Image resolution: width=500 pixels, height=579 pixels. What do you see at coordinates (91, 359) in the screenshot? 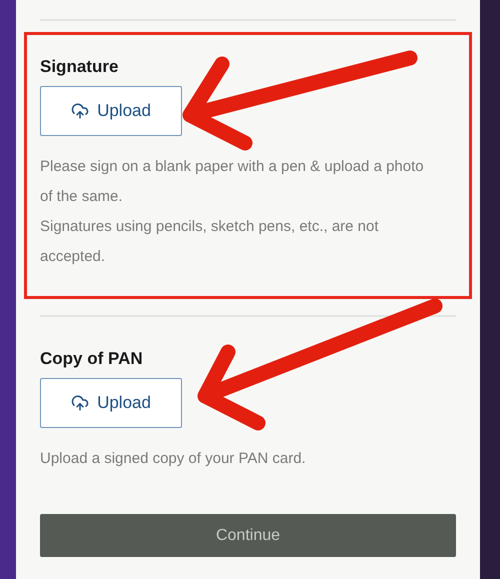
I see `section-title: Copy of PAN` at bounding box center [91, 359].